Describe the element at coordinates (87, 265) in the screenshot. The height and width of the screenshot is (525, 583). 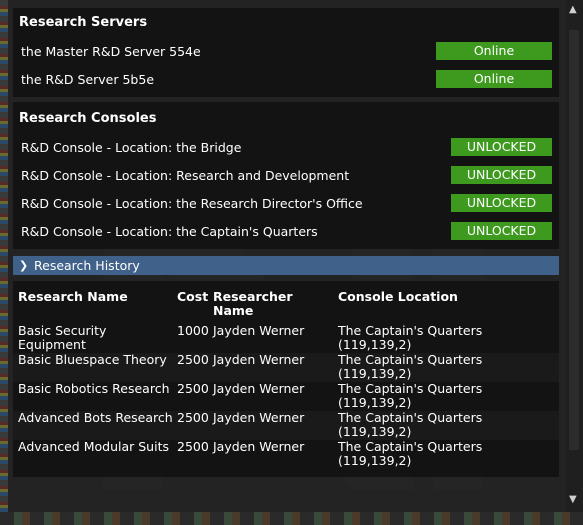
I see `research-history-title: Research History` at that location.